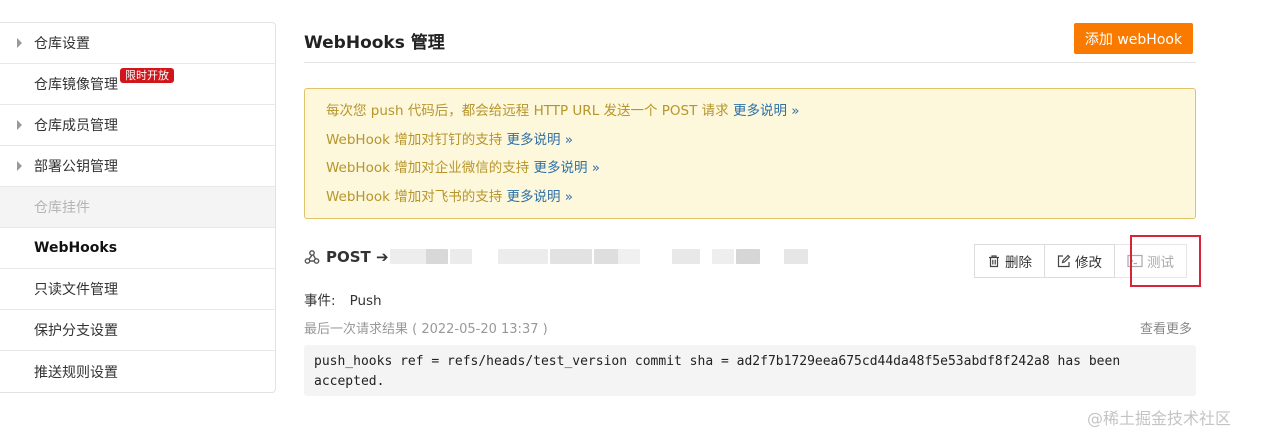  I want to click on notice-line: WebHook 增加对企业微信的支持 更多说明 », so click(760, 170).